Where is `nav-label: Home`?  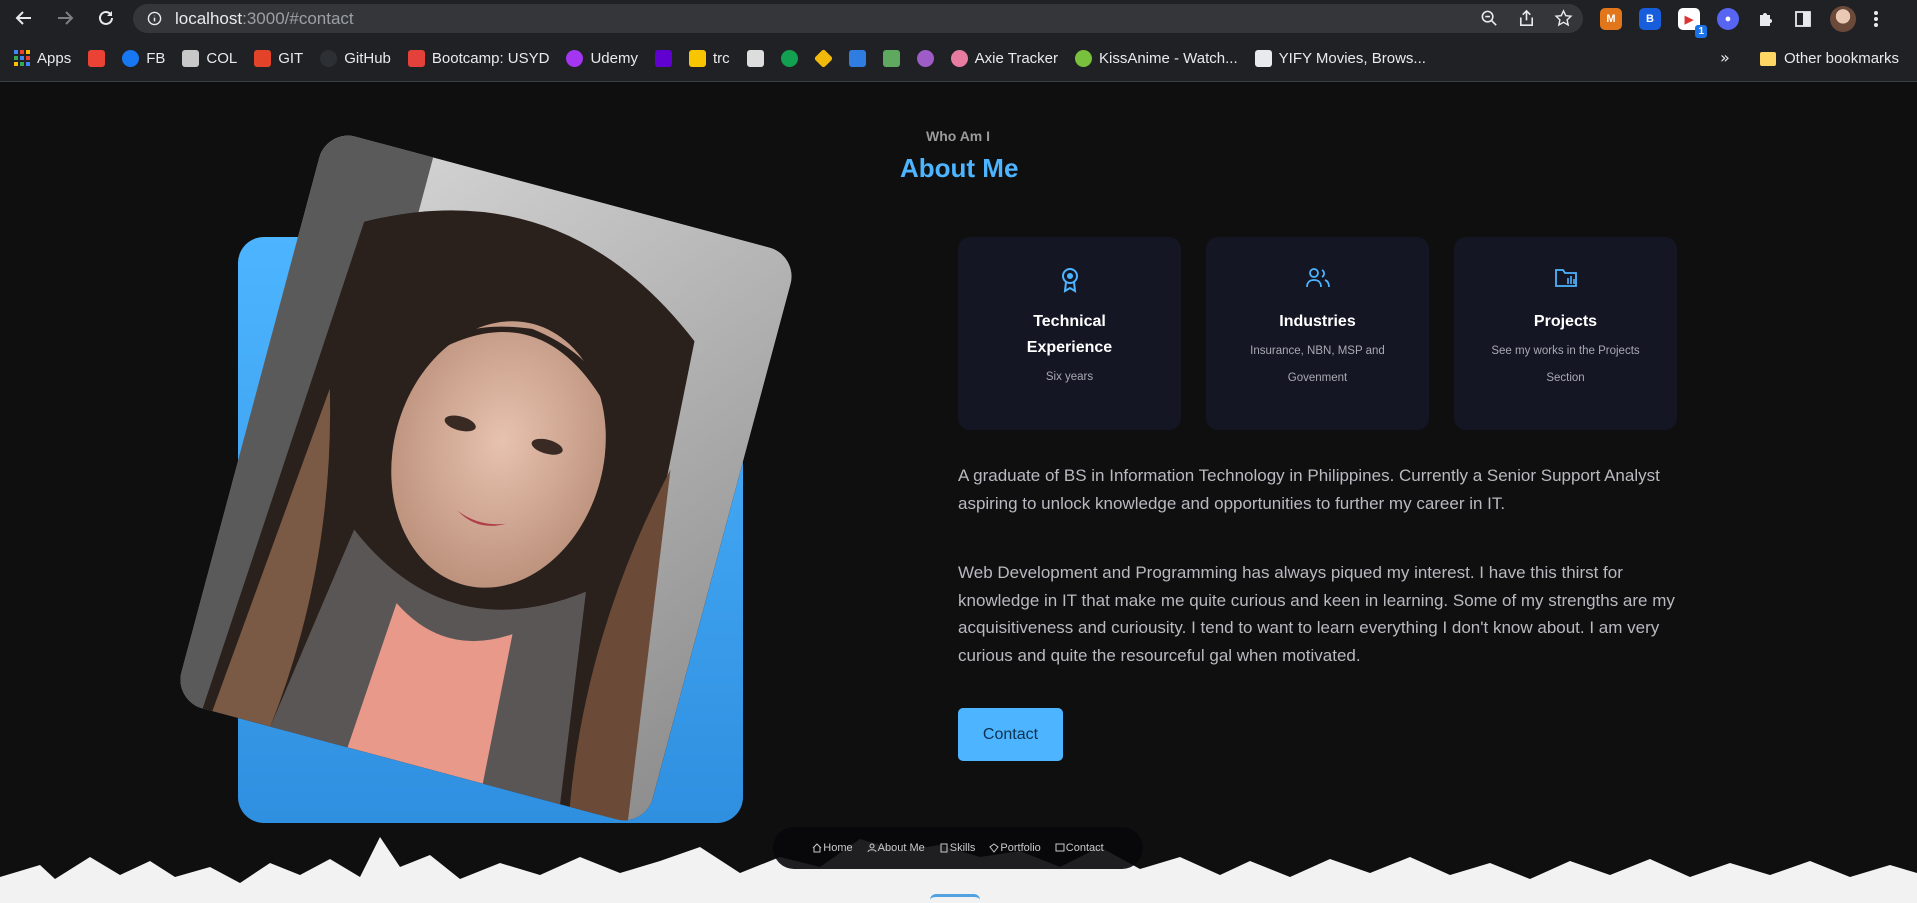
nav-label: Home is located at coordinates (838, 848).